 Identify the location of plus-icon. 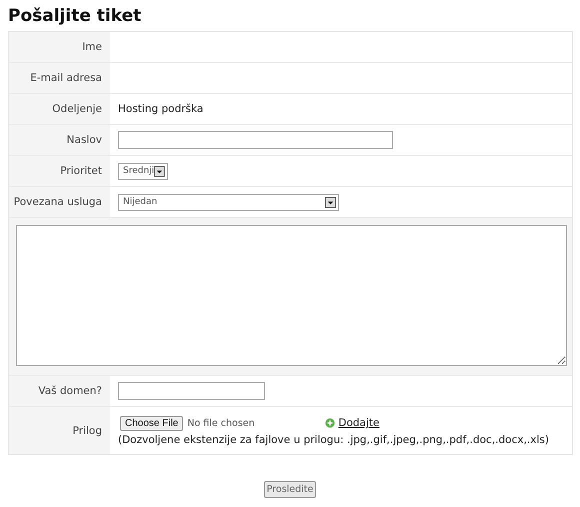
(330, 423).